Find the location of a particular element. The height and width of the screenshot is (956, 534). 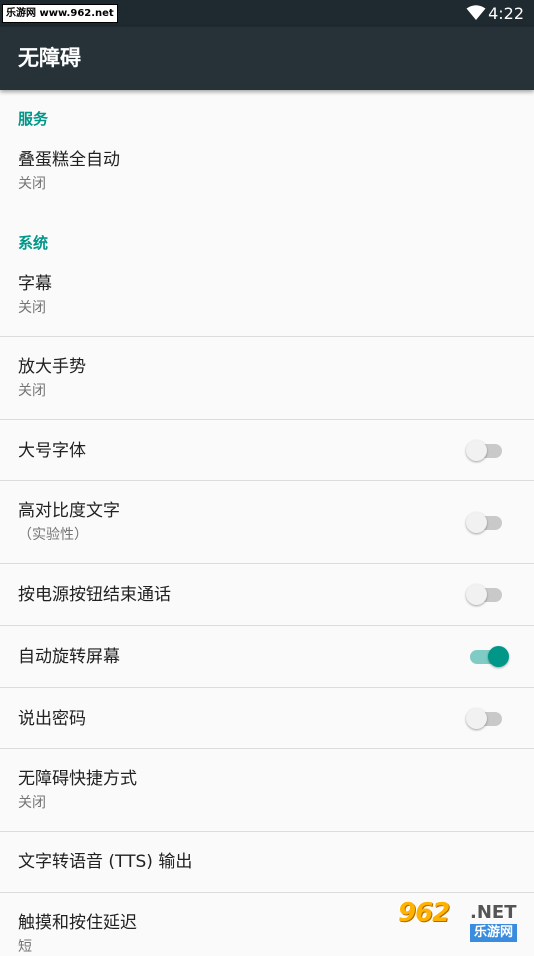

watermark-logo-number: 962 is located at coordinates (424, 913).